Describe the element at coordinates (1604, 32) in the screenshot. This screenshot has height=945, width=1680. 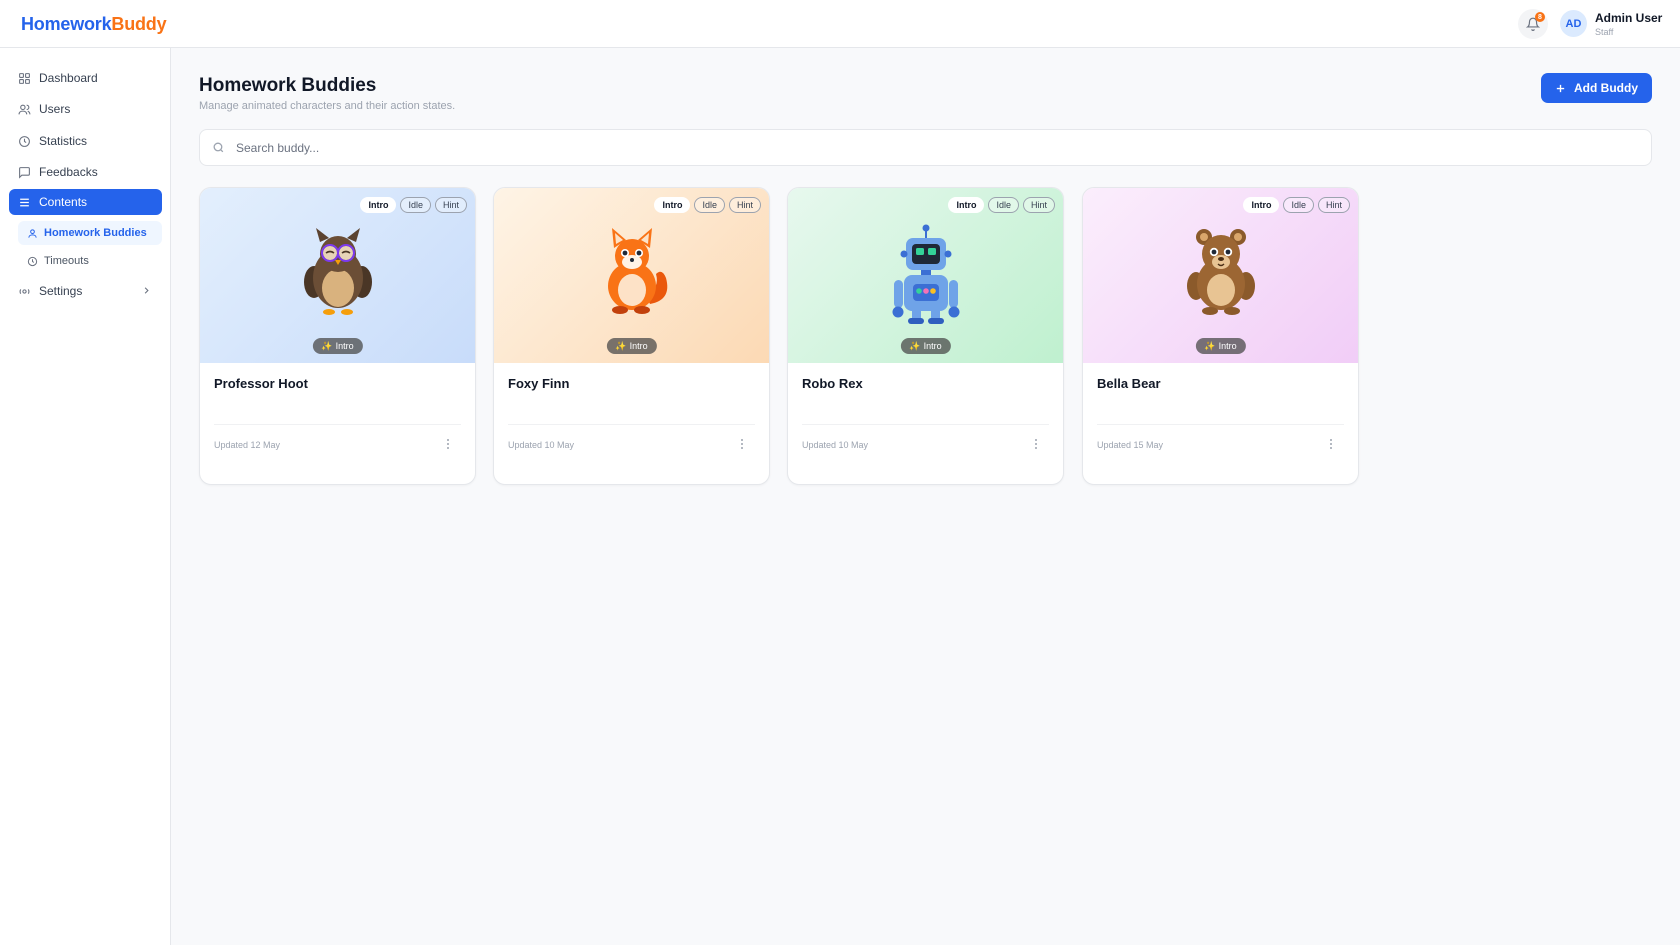
I see `user-role: Staff` at that location.